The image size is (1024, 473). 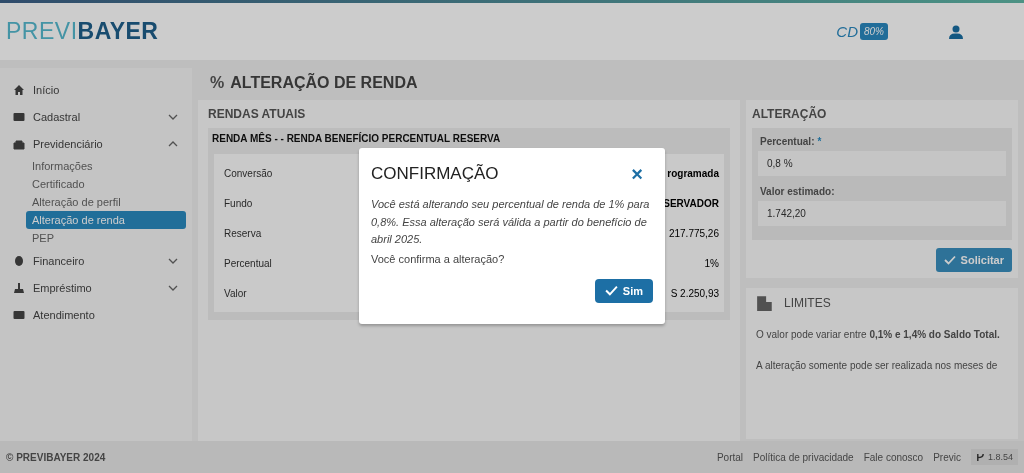 I want to click on sidebar-item: Previdenciário, so click(x=96, y=143).